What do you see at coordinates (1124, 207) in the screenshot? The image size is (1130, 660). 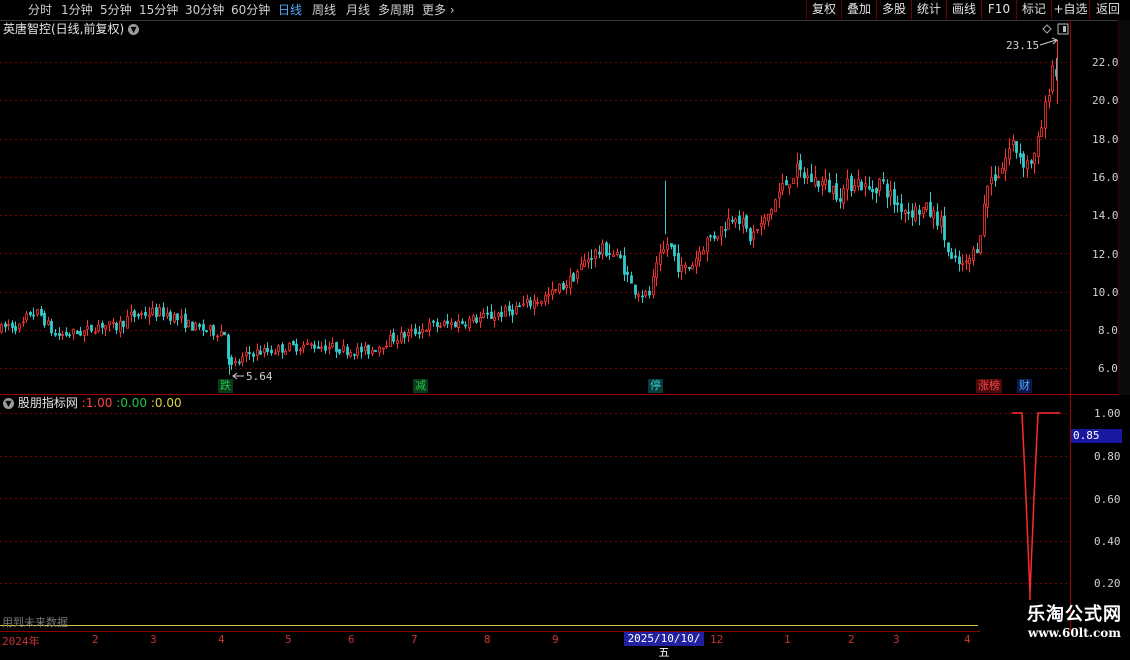 I see `side-panel-strip` at bounding box center [1124, 207].